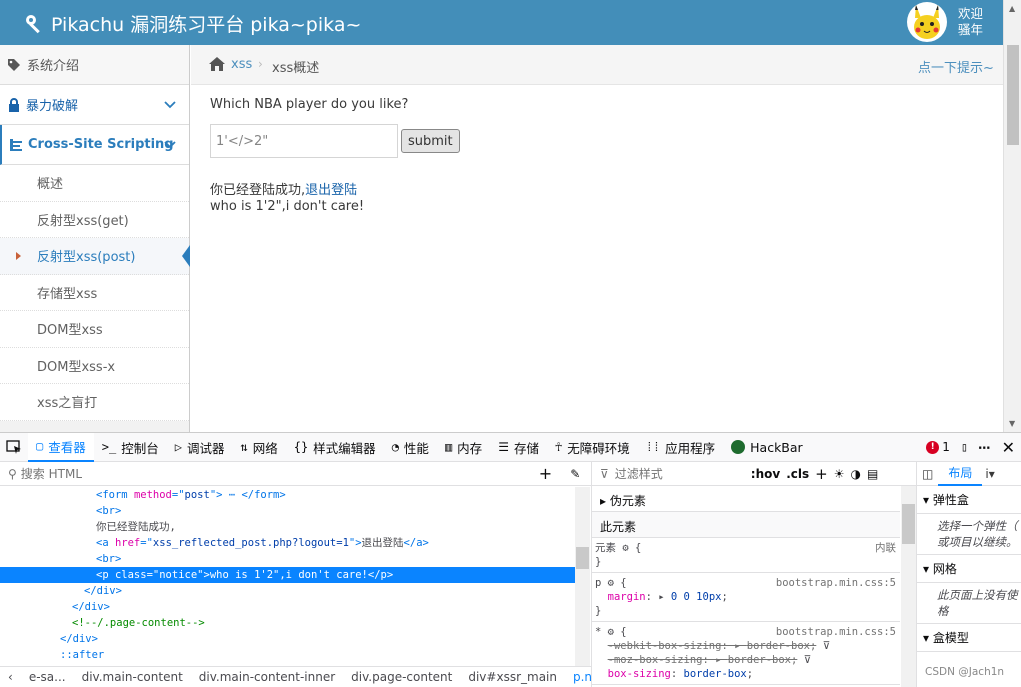 Image resolution: width=1021 pixels, height=687 pixels. Describe the element at coordinates (964, 447) in the screenshot. I see `dock-button: ▯` at that location.